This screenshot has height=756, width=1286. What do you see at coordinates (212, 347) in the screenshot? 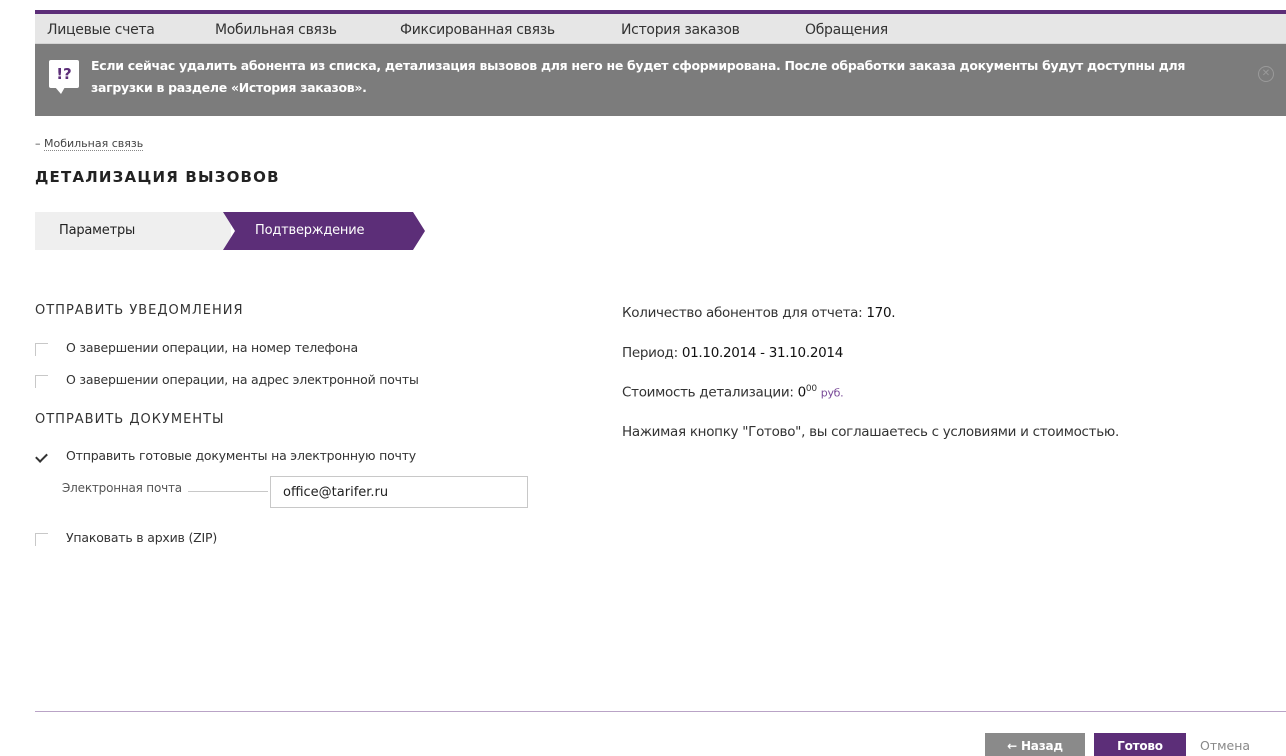
I see `notify-phone-label: О завершении операции, на номер телефона` at bounding box center [212, 347].